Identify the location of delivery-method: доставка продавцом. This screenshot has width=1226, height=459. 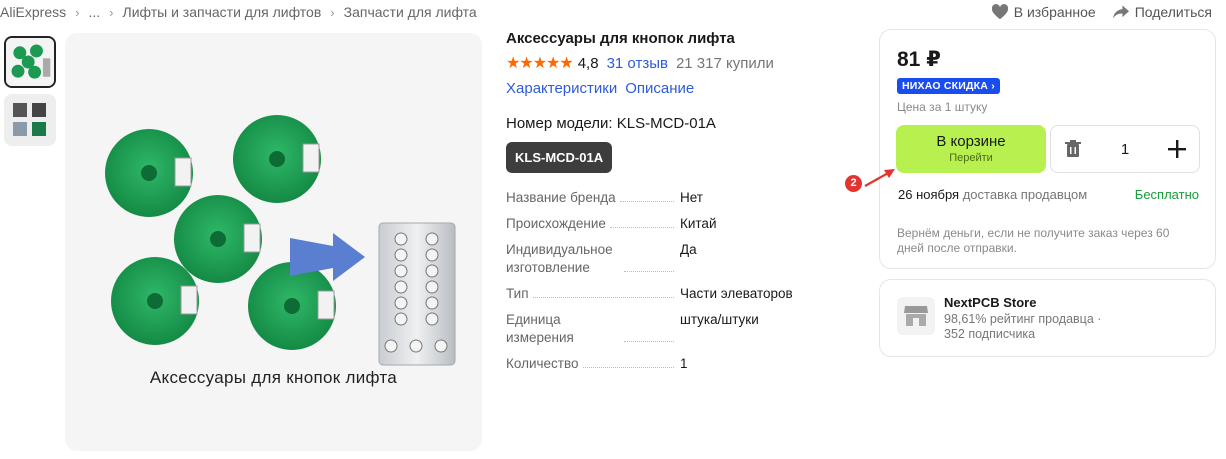
(1025, 194).